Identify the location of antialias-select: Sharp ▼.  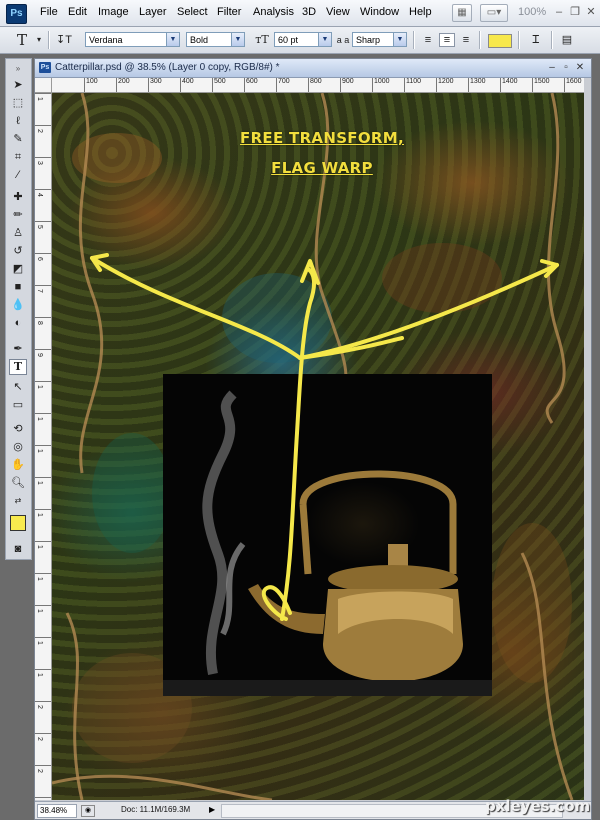
(379, 39).